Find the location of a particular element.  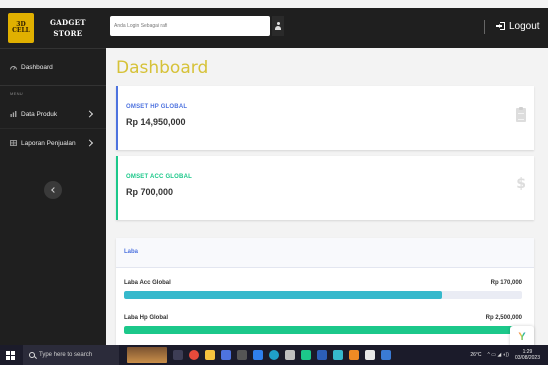

system-tray: 26°C ^ ▭ ◢ ◖)) 1:29 03/08/2023 is located at coordinates (509, 355).